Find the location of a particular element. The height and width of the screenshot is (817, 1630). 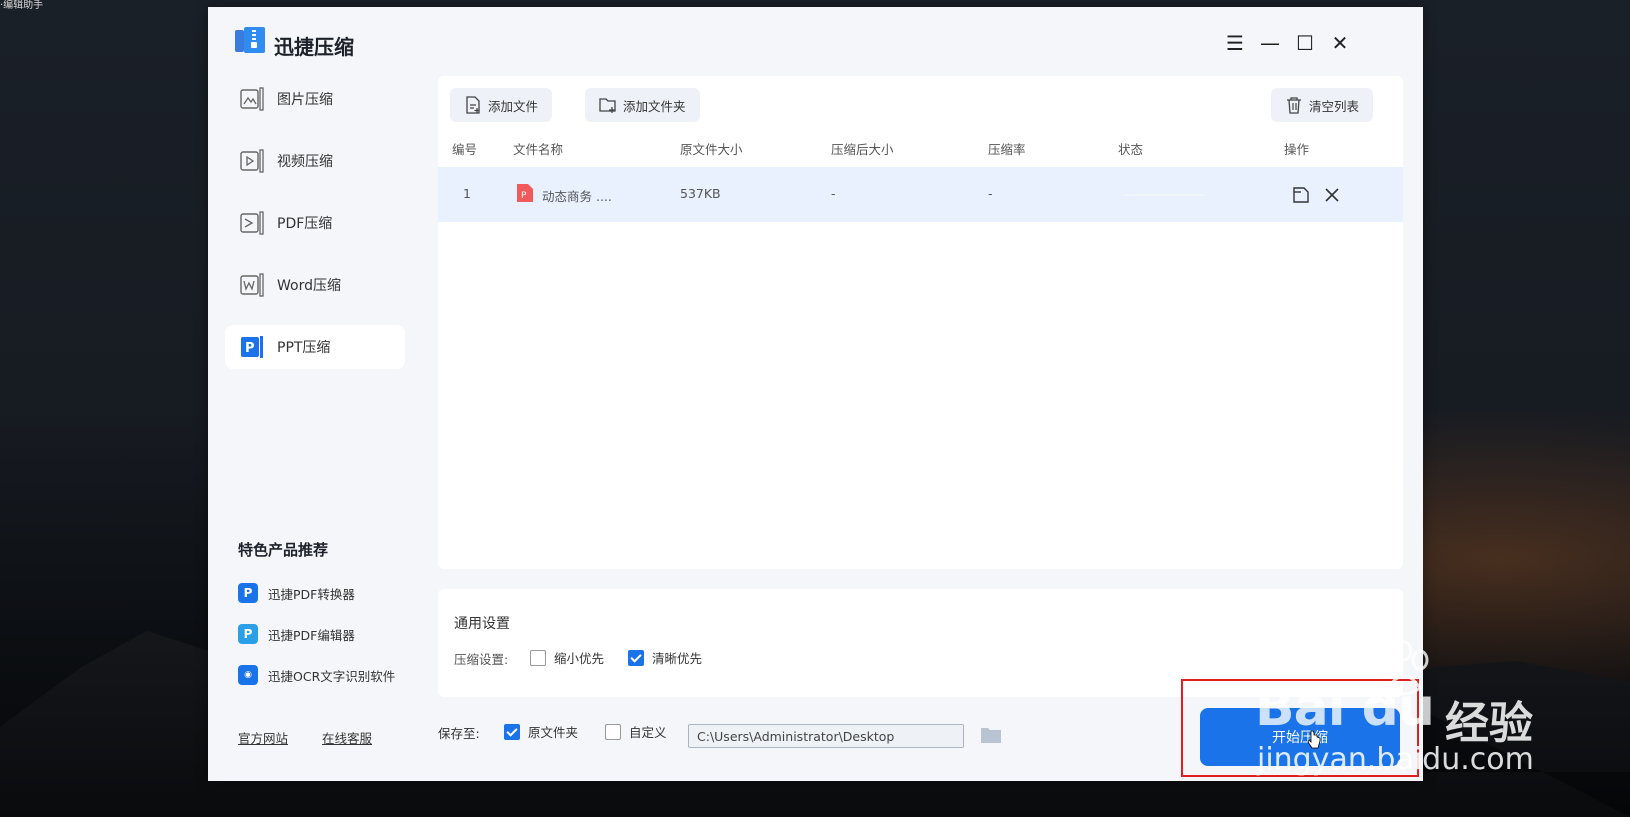

header-original-size: 原文件大小 is located at coordinates (711, 149).